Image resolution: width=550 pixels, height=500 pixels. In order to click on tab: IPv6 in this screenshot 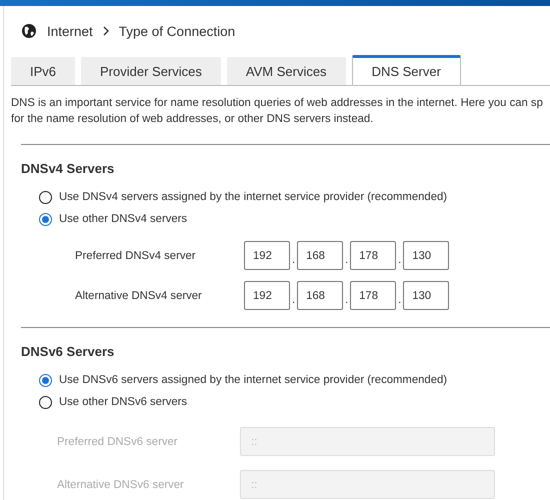, I will do `click(43, 71)`.